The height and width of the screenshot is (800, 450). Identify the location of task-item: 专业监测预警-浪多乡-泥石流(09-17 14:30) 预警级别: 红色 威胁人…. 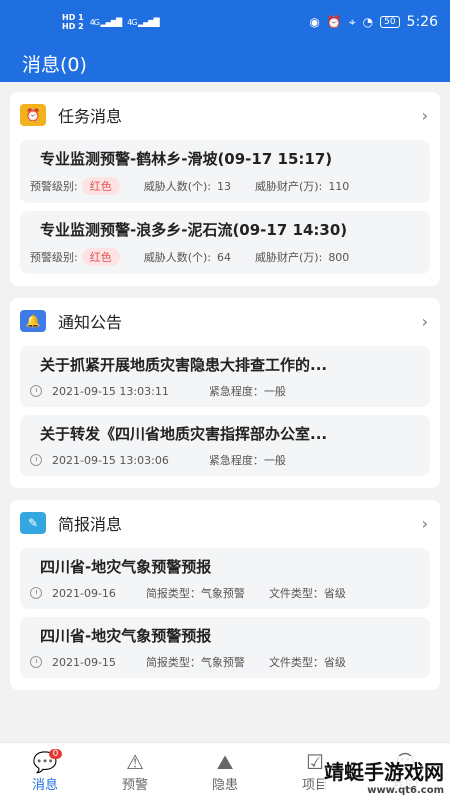
(225, 242).